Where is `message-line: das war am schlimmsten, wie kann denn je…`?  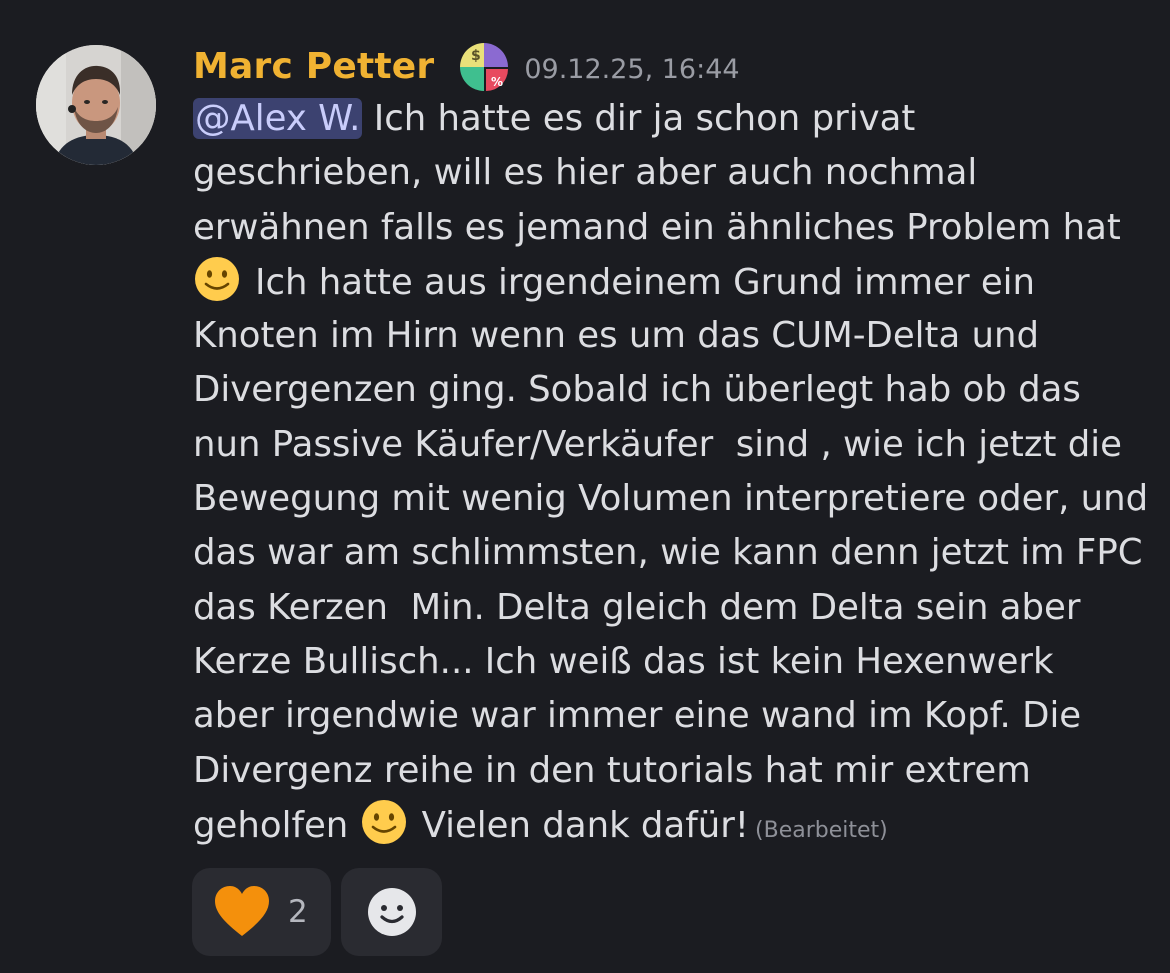 message-line: das war am schlimmsten, wie kann denn je… is located at coordinates (668, 553).